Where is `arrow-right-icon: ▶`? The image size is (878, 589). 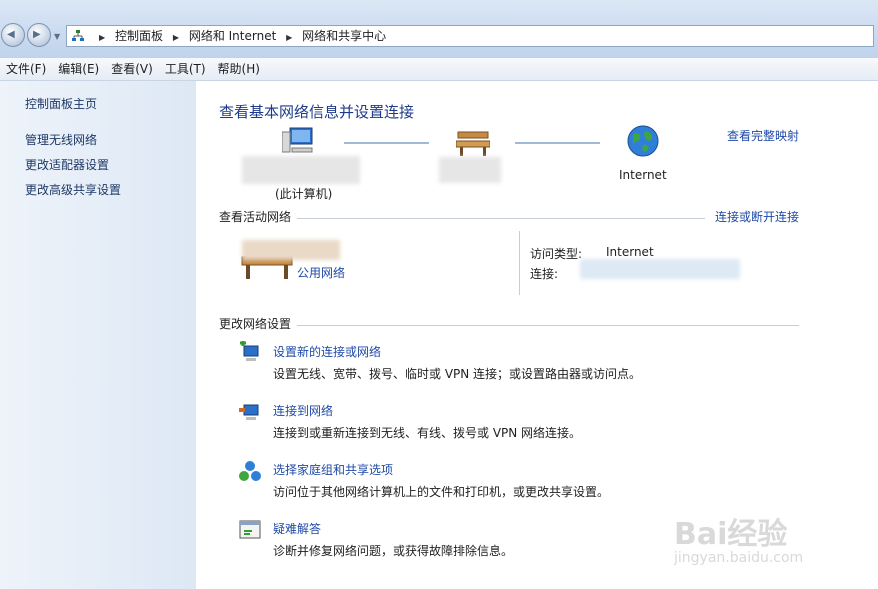
arrow-right-icon: ▶ is located at coordinates (37, 34).